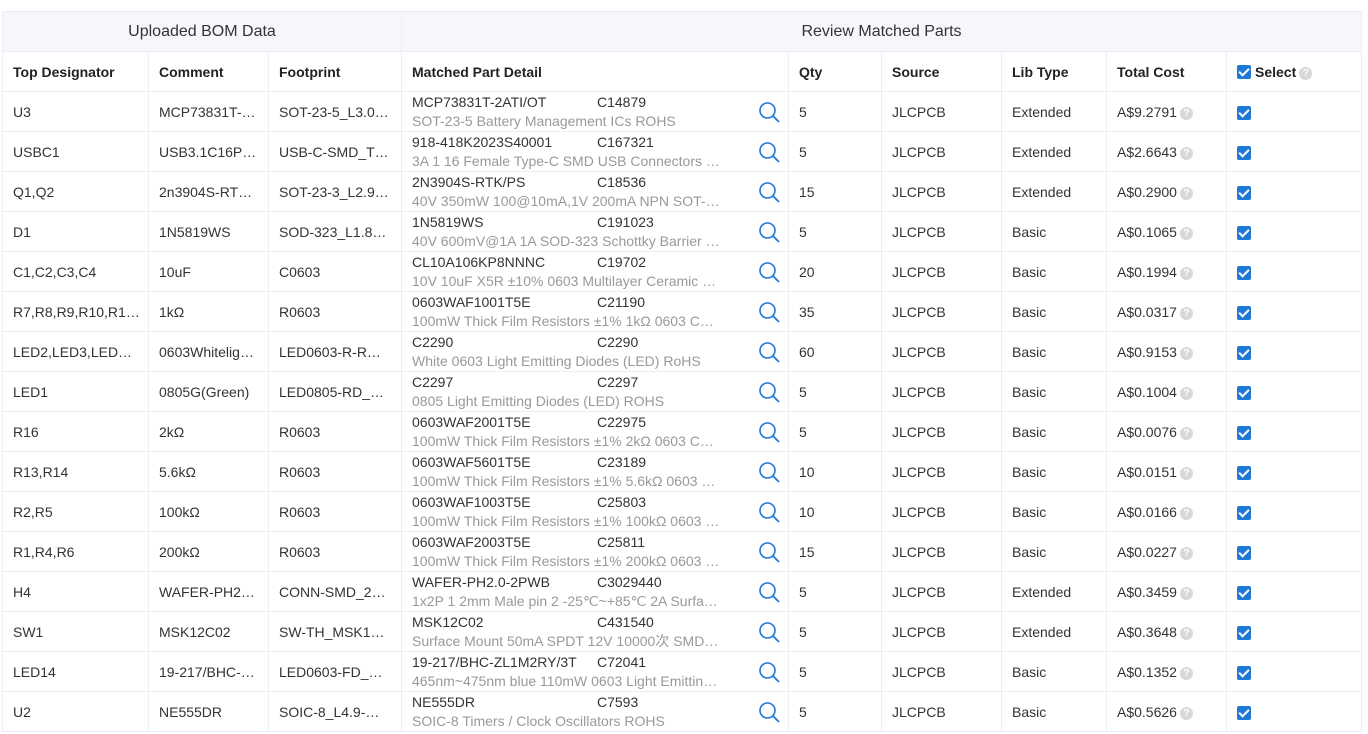  What do you see at coordinates (621, 502) in the screenshot?
I see `lcsc-part-number: C25803` at bounding box center [621, 502].